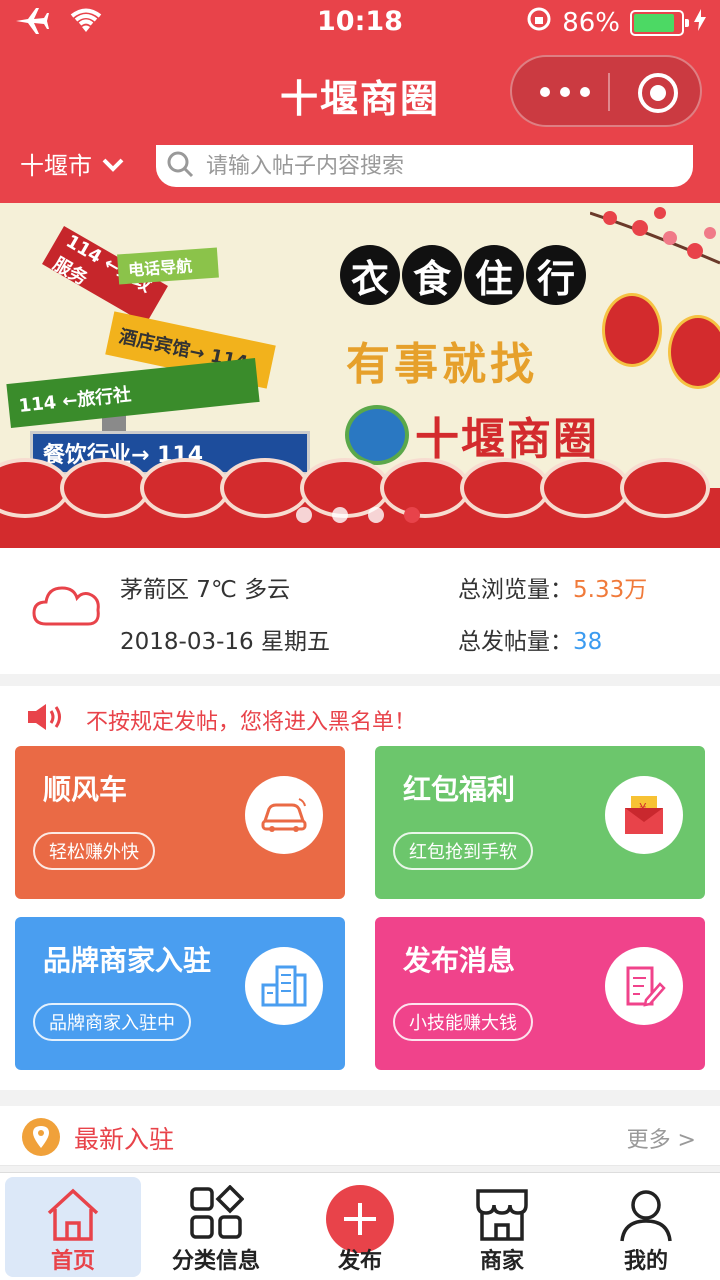 The image size is (720, 1280). Describe the element at coordinates (41, 1137) in the screenshot. I see `location-pin-icon` at that location.